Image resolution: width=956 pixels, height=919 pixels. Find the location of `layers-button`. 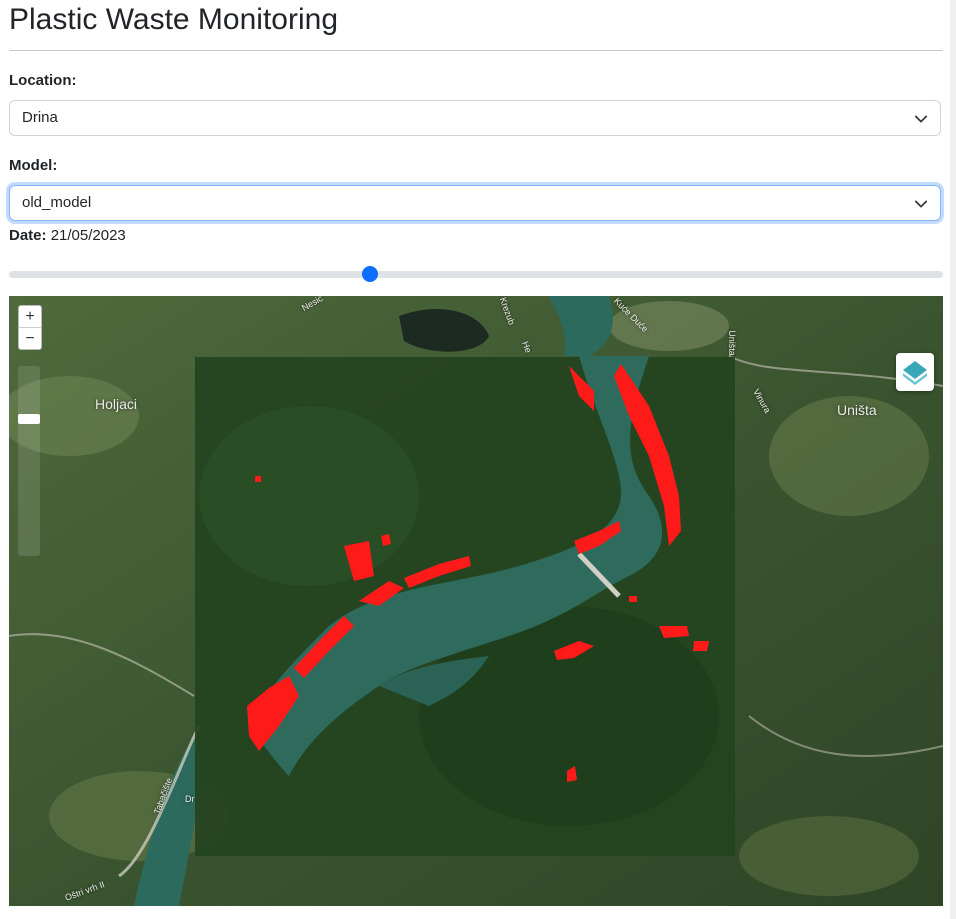

layers-button is located at coordinates (915, 372).